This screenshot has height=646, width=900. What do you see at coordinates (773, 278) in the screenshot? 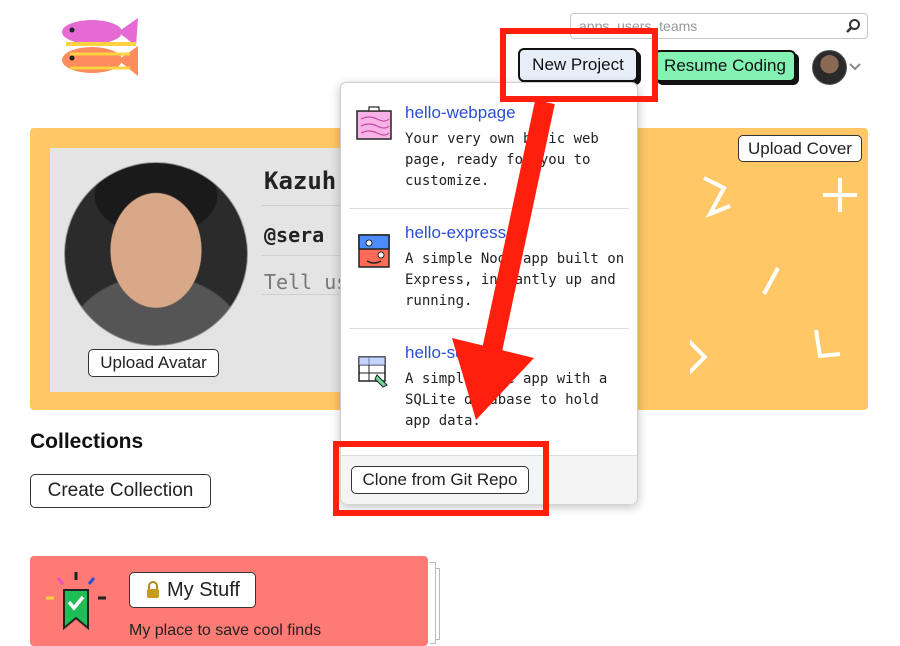
I see `cover-decoration` at bounding box center [773, 278].